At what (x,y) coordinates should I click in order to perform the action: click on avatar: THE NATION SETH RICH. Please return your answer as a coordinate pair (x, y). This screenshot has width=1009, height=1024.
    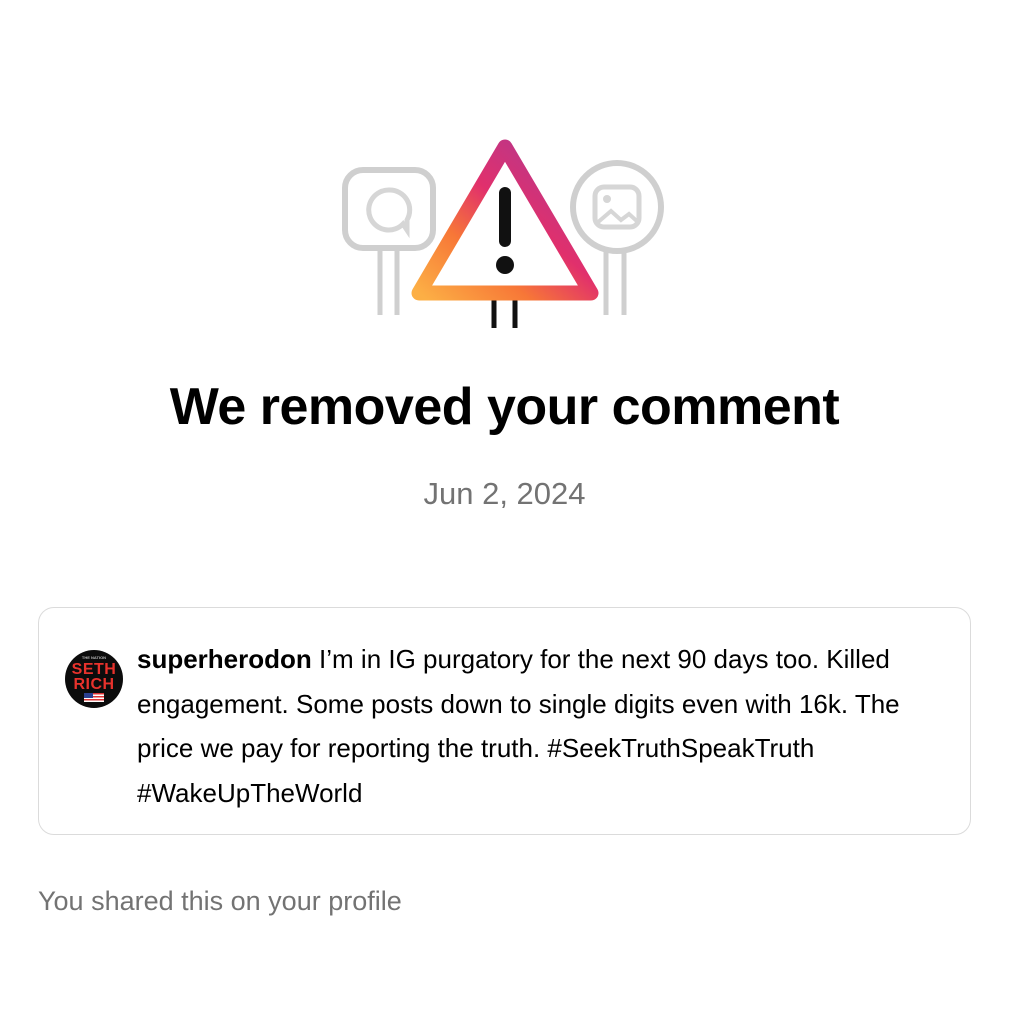
    Looking at the image, I should click on (94, 679).